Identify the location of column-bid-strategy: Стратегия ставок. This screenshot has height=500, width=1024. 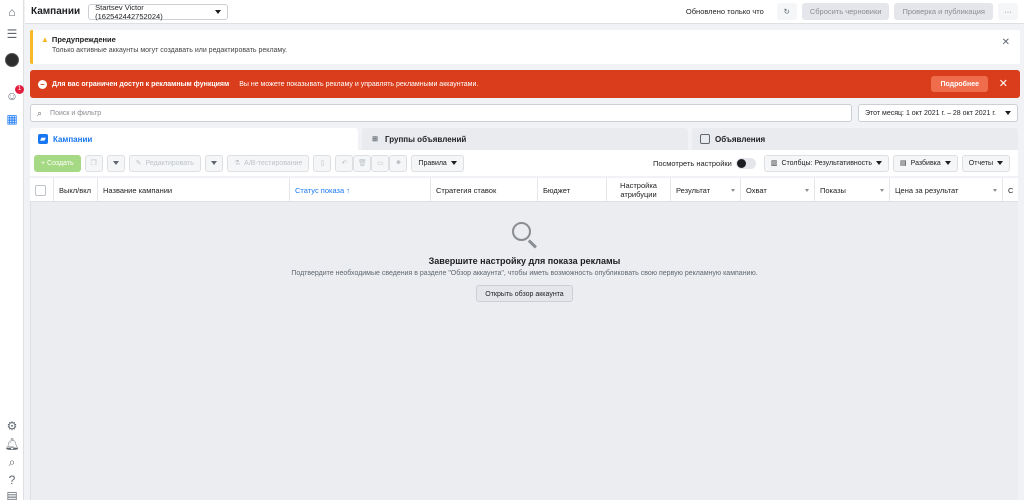
(484, 189).